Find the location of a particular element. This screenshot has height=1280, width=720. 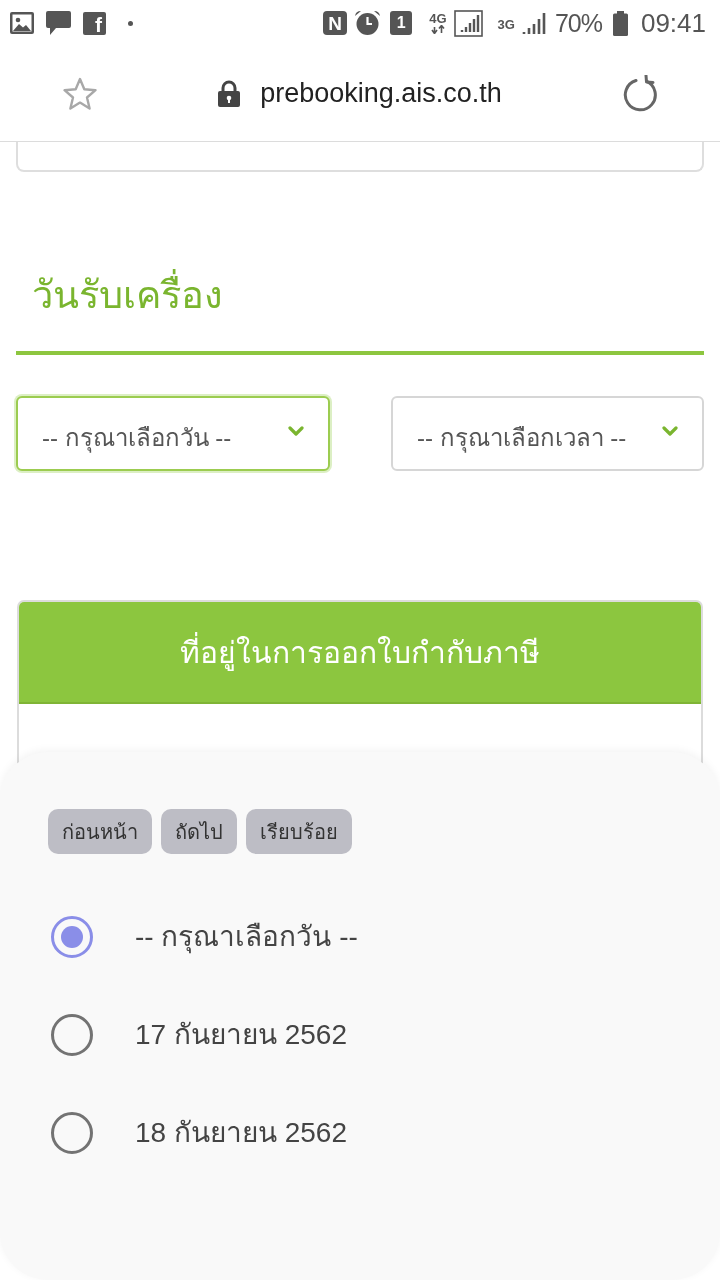

option-label: 18 กันยายน 2562 is located at coordinates (241, 1133).